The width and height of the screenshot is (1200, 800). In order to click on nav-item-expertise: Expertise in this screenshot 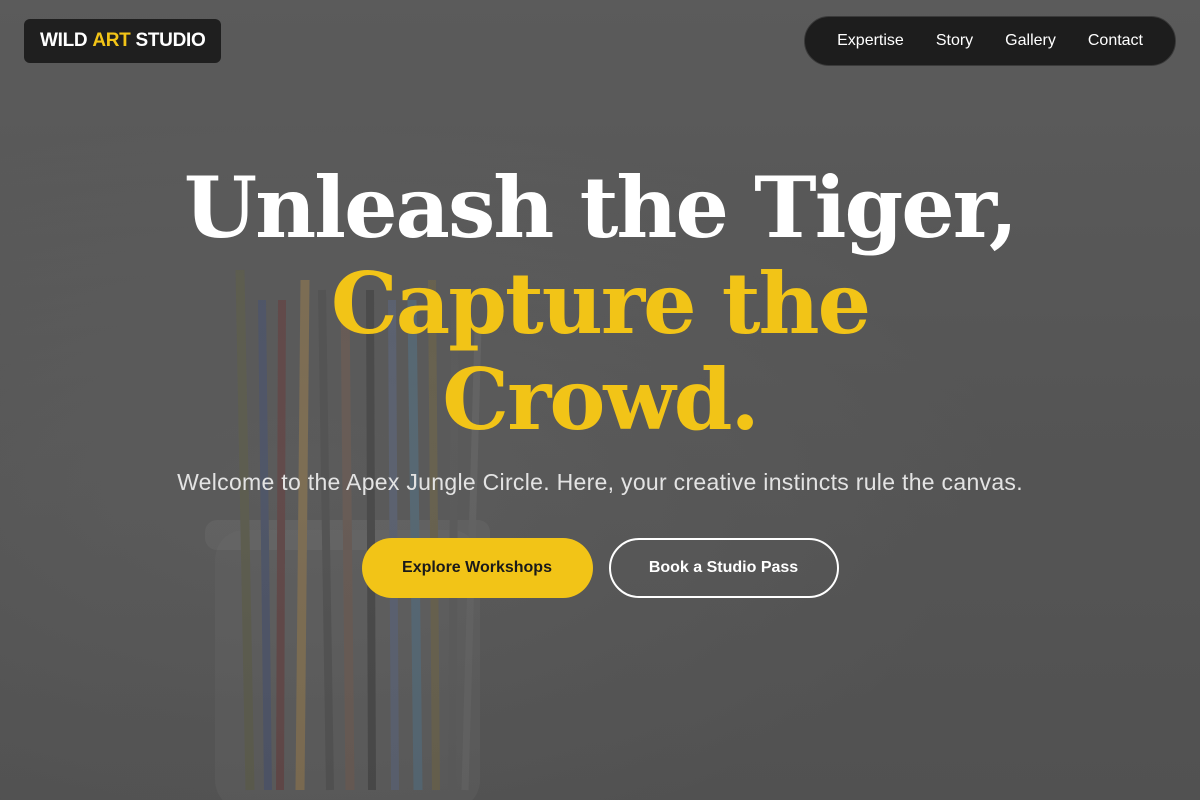, I will do `click(870, 41)`.